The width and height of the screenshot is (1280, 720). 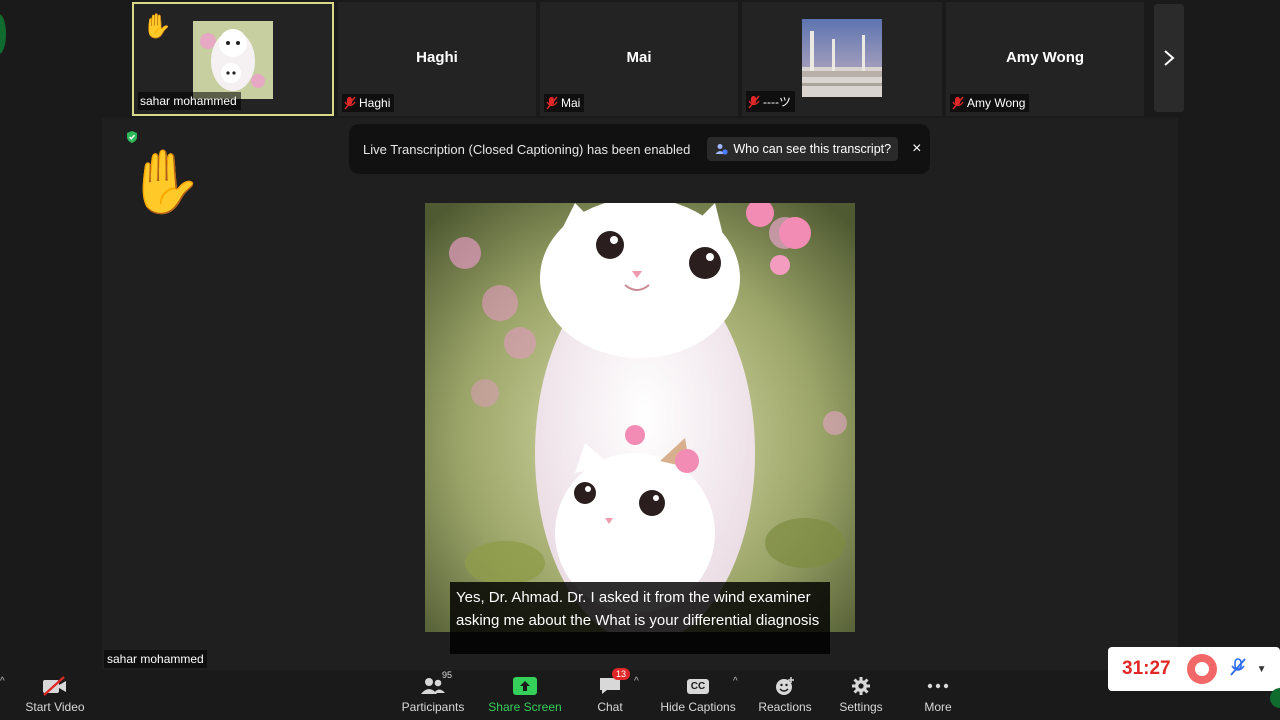 What do you see at coordinates (938, 686) in the screenshot?
I see `more-dots-icon` at bounding box center [938, 686].